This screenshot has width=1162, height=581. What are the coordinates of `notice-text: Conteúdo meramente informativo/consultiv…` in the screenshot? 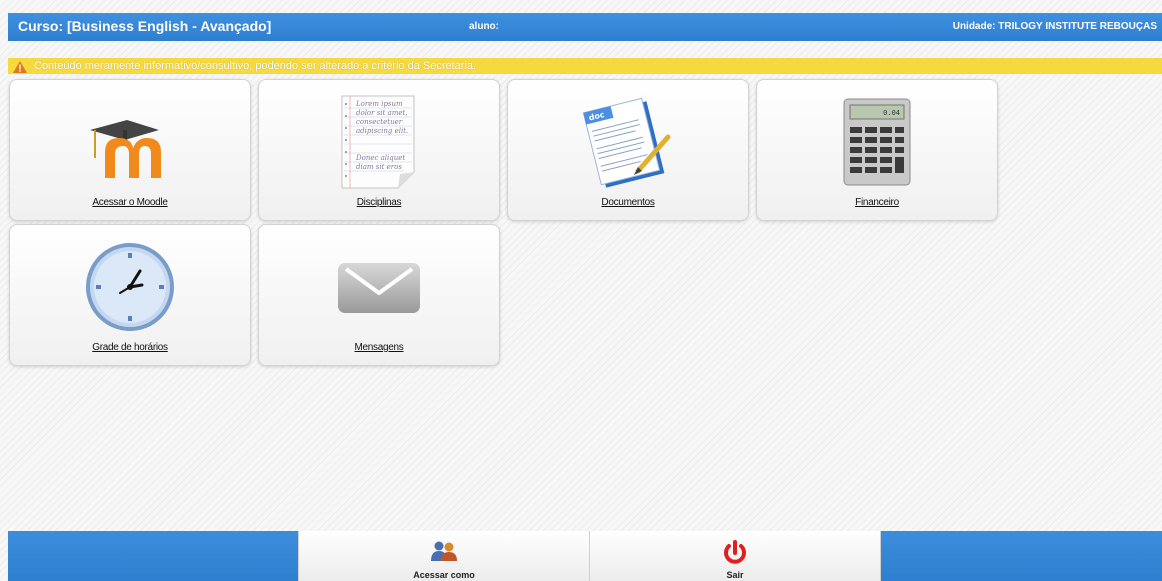 It's located at (255, 66).